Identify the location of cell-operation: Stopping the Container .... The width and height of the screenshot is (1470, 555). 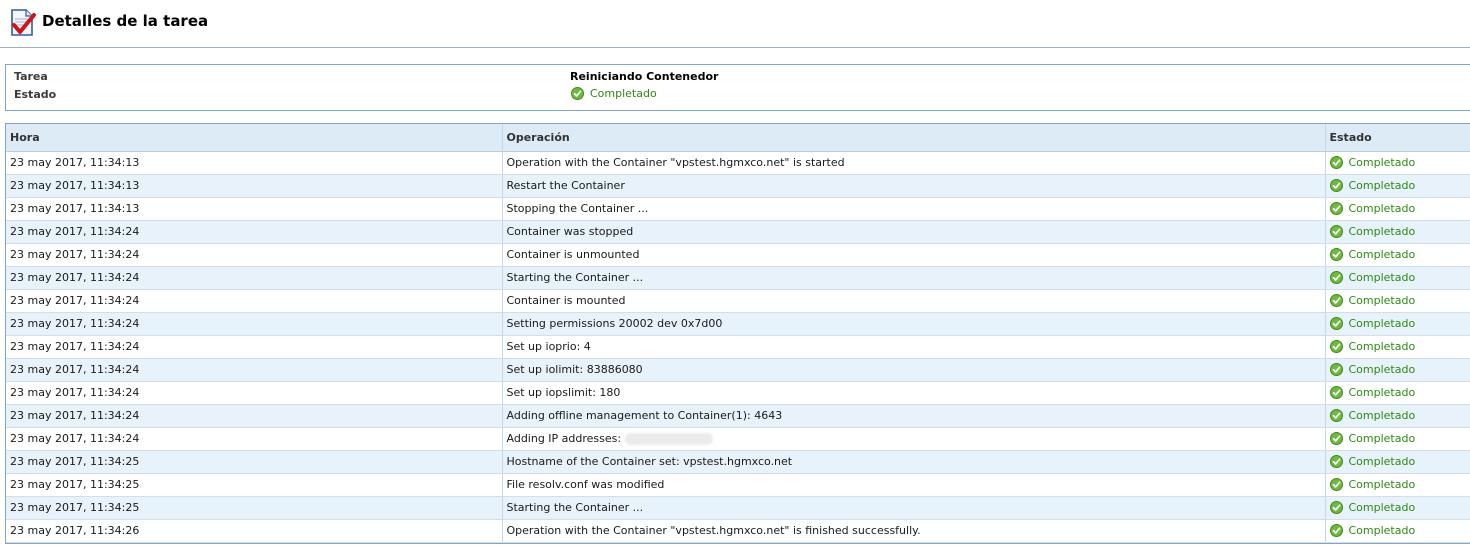
(913, 209).